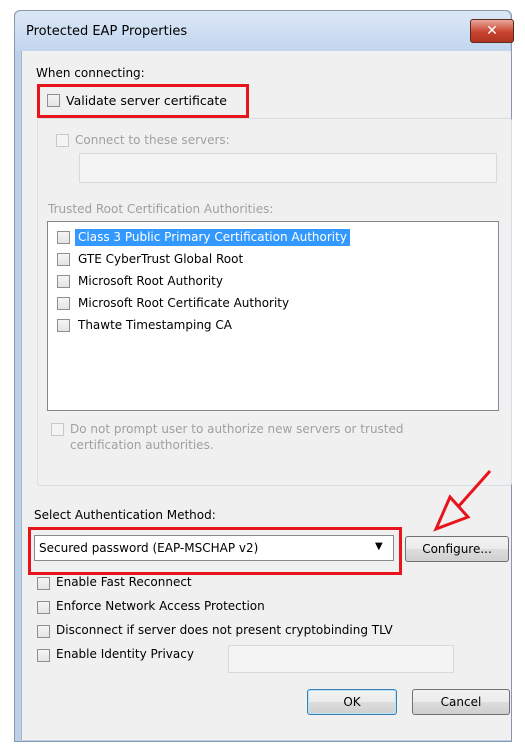 This screenshot has width=525, height=747. I want to click on cancel-button-label: Cancel, so click(461, 702).